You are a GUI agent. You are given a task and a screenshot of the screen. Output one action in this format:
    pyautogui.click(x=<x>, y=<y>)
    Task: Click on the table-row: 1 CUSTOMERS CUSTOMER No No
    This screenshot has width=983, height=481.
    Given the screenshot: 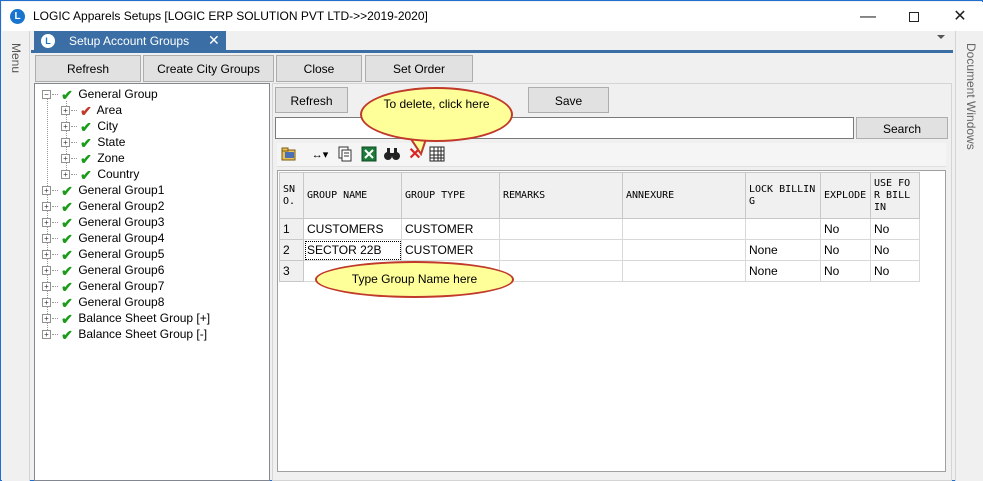 What is the action you would take?
    pyautogui.click(x=599, y=229)
    